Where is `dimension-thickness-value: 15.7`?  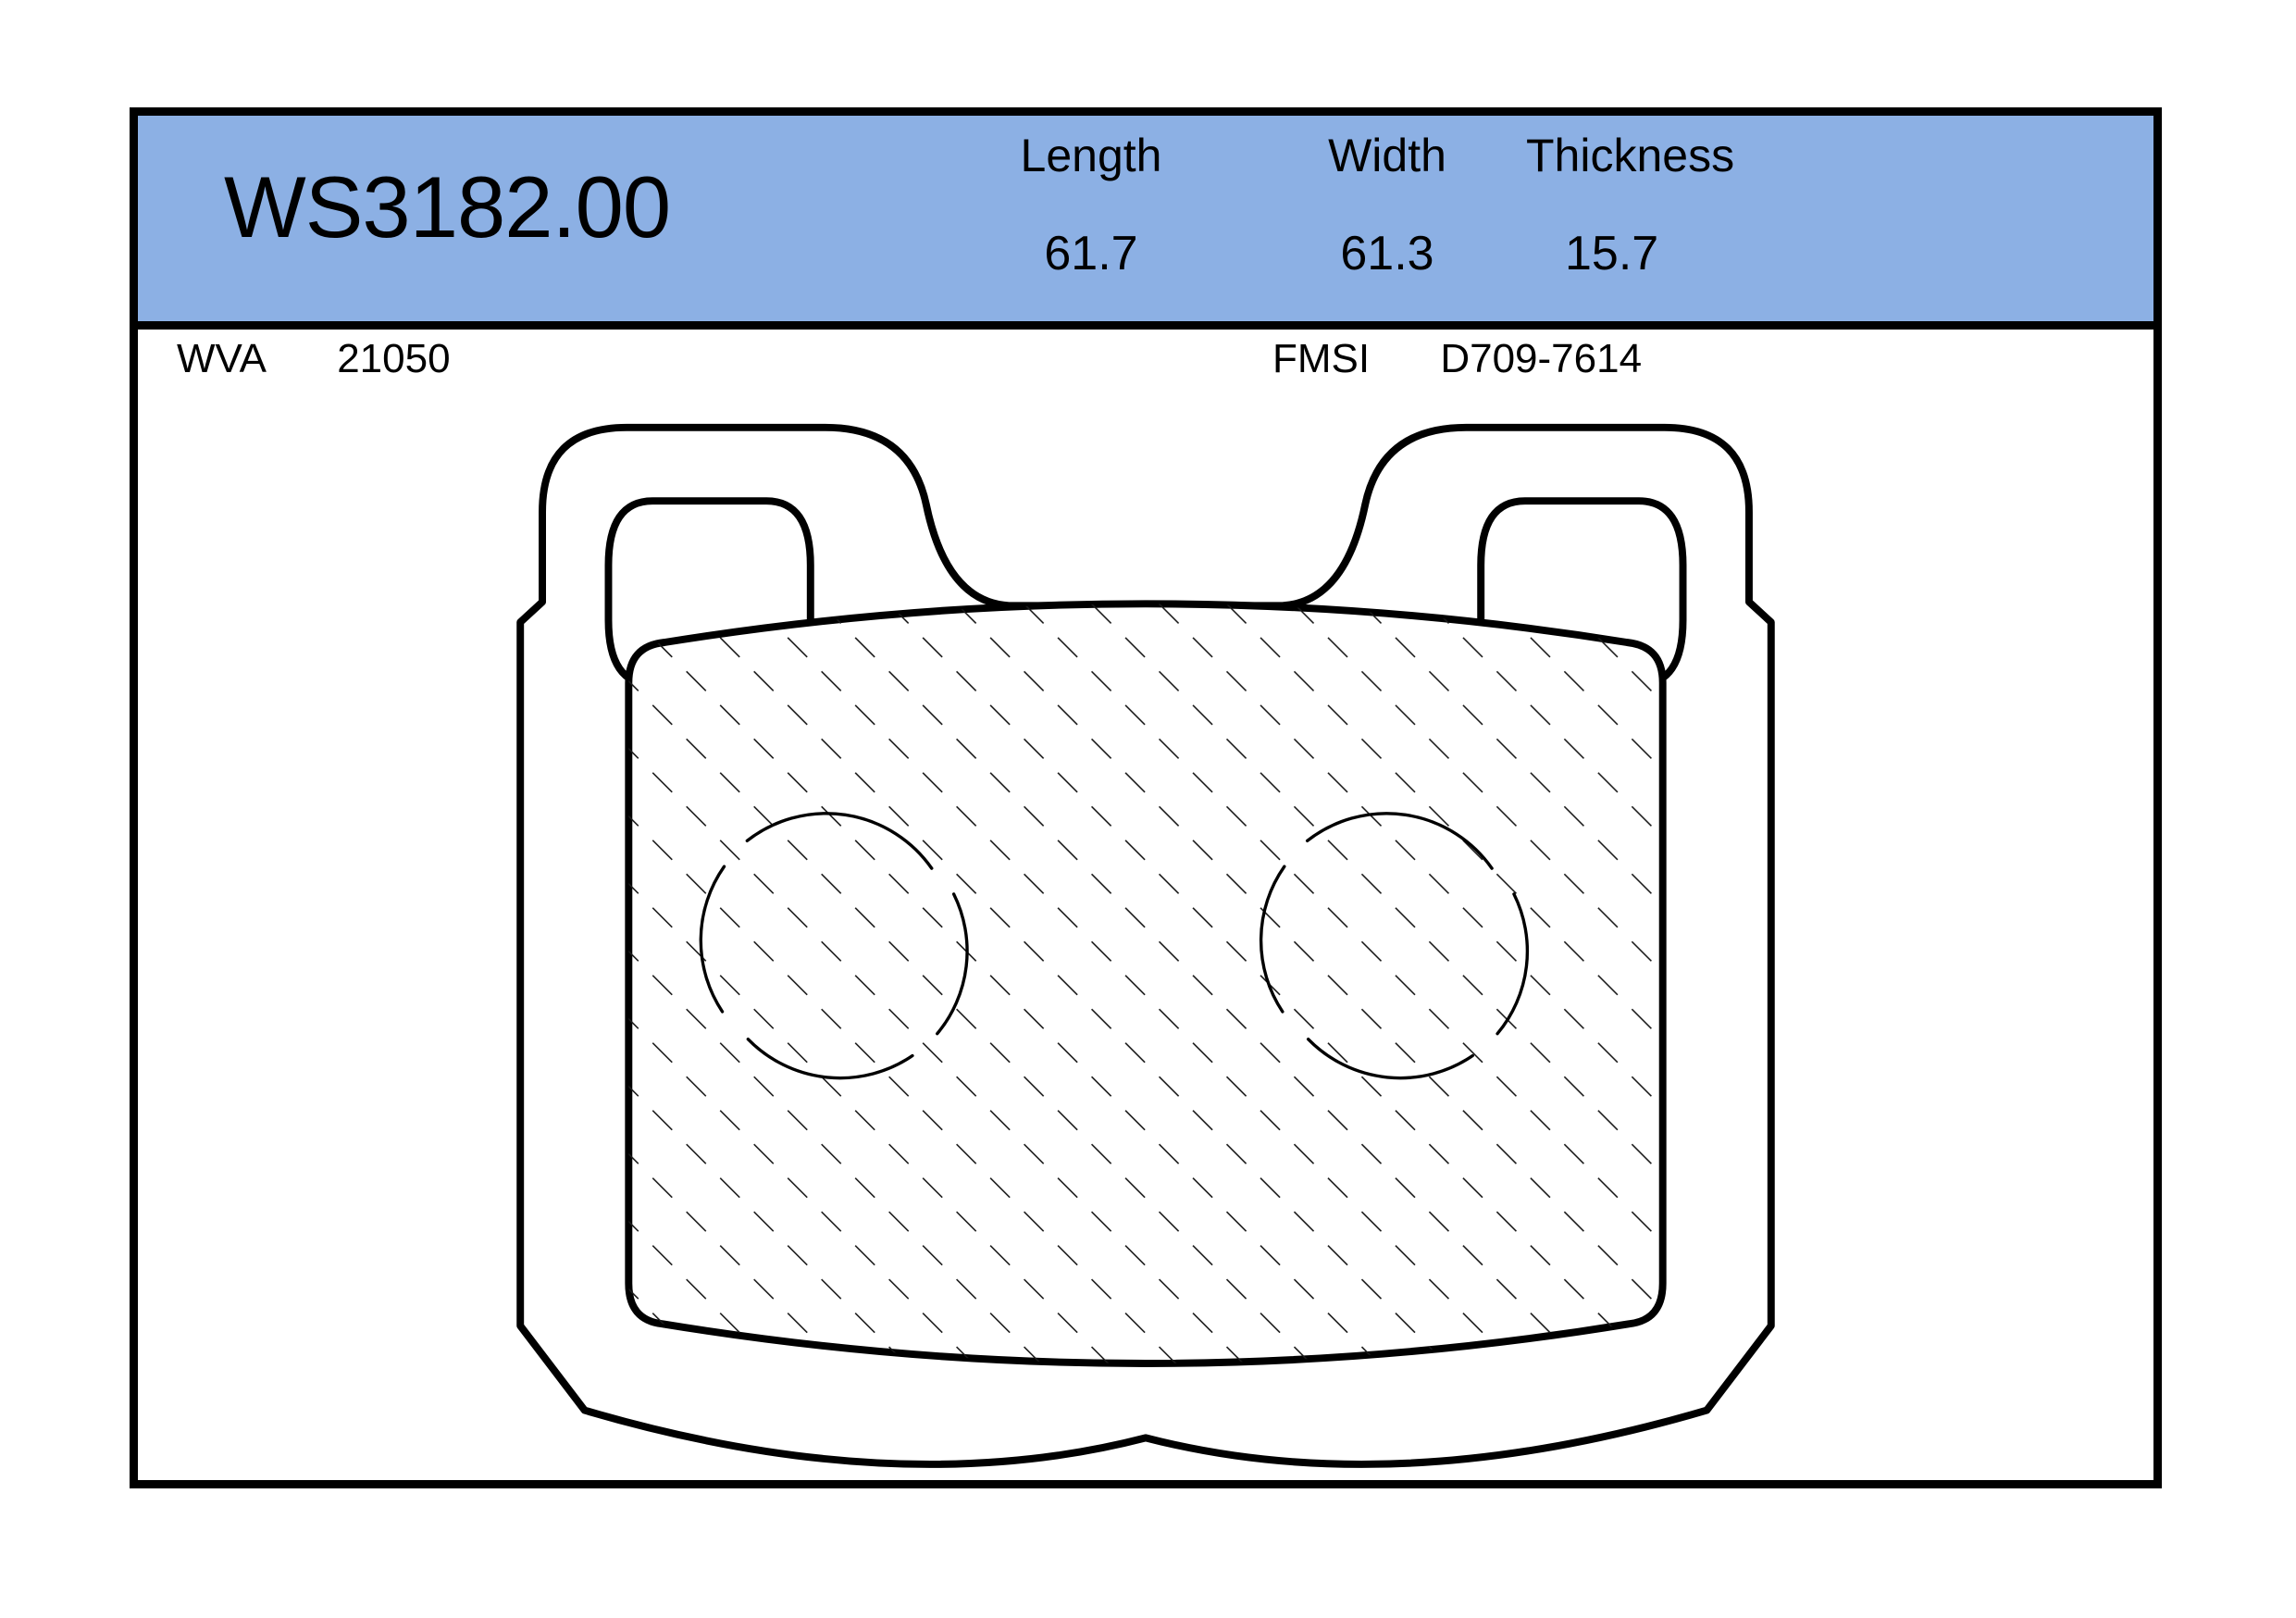 dimension-thickness-value: 15.7 is located at coordinates (1612, 254).